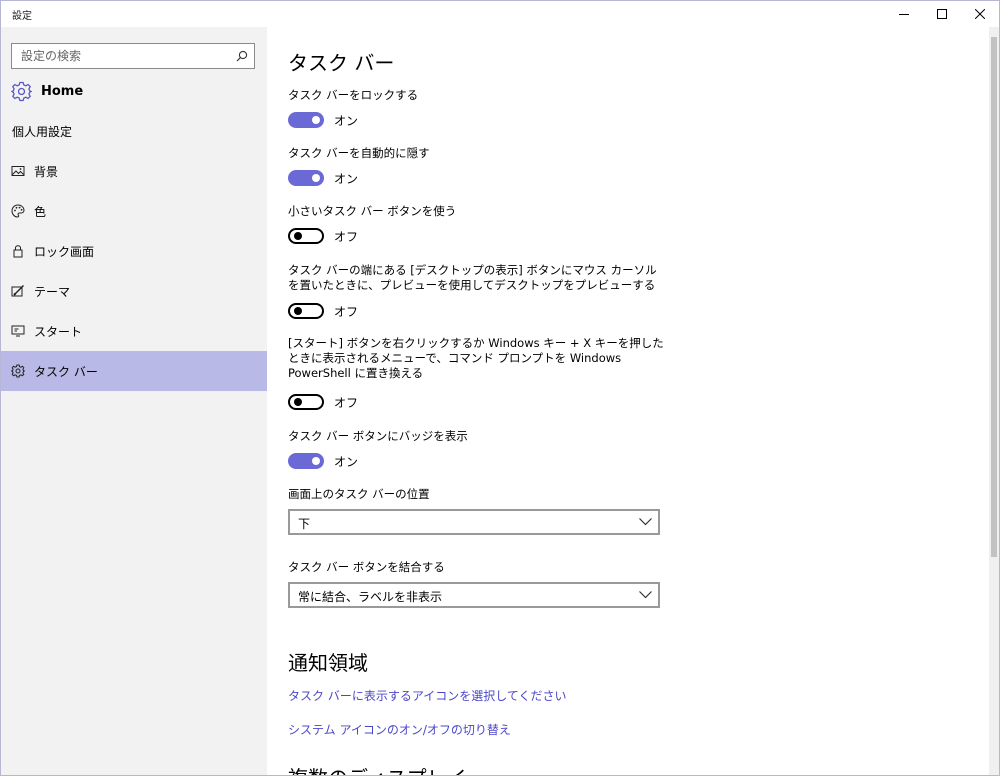 This screenshot has height=776, width=1000. Describe the element at coordinates (58, 332) in the screenshot. I see `sidebar-item-label: スタート` at that location.